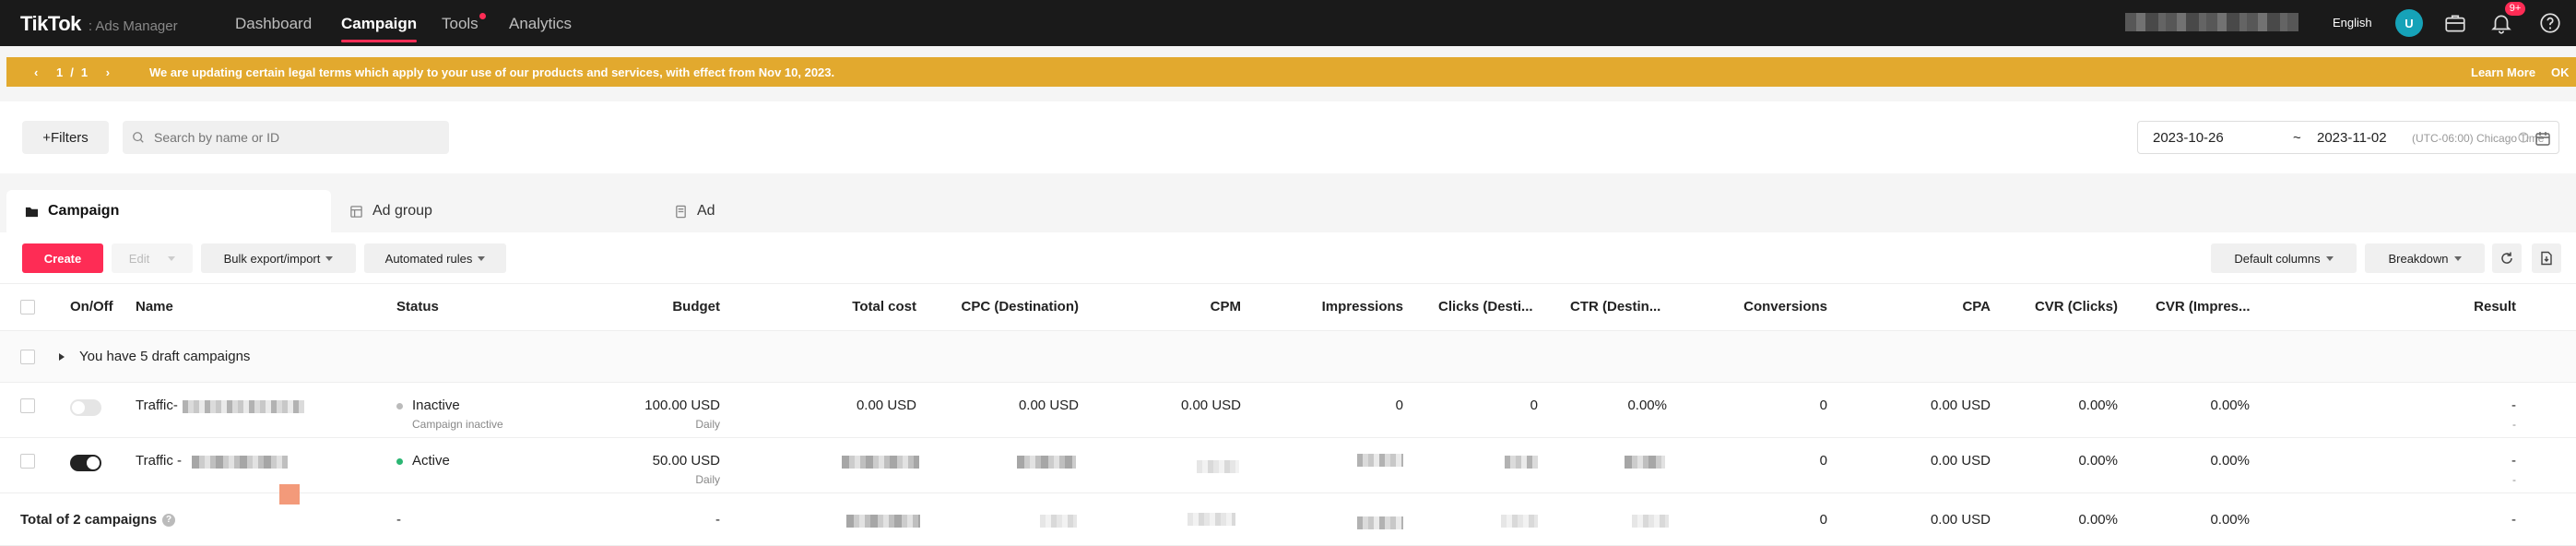  What do you see at coordinates (2188, 138) in the screenshot?
I see `date-start: 2023-10-26` at bounding box center [2188, 138].